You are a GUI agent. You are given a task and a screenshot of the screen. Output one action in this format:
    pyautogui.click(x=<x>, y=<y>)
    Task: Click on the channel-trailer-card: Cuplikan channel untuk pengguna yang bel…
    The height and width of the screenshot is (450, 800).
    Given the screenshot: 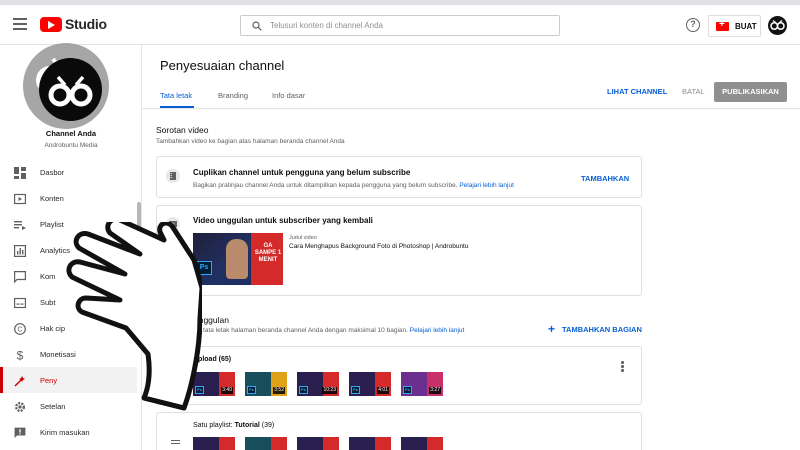 What is the action you would take?
    pyautogui.click(x=399, y=177)
    